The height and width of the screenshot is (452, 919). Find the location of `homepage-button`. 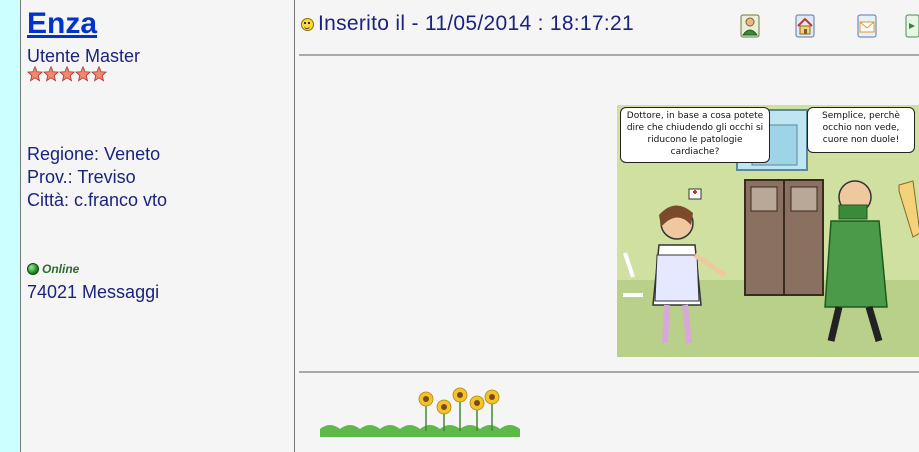

homepage-button is located at coordinates (805, 26).